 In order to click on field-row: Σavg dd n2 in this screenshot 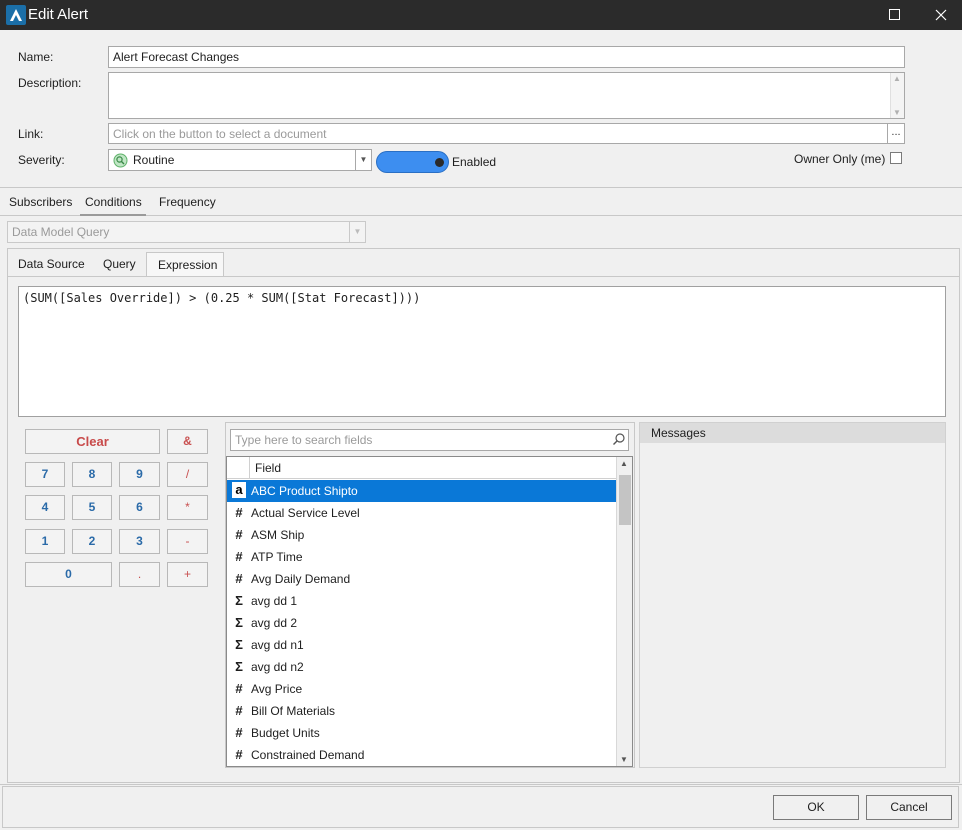, I will do `click(421, 667)`.